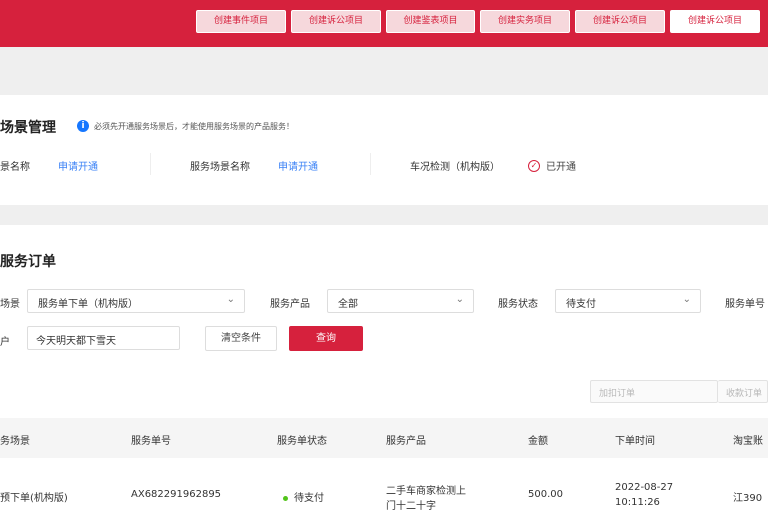  I want to click on cell-taobao-account: 江390, so click(748, 498).